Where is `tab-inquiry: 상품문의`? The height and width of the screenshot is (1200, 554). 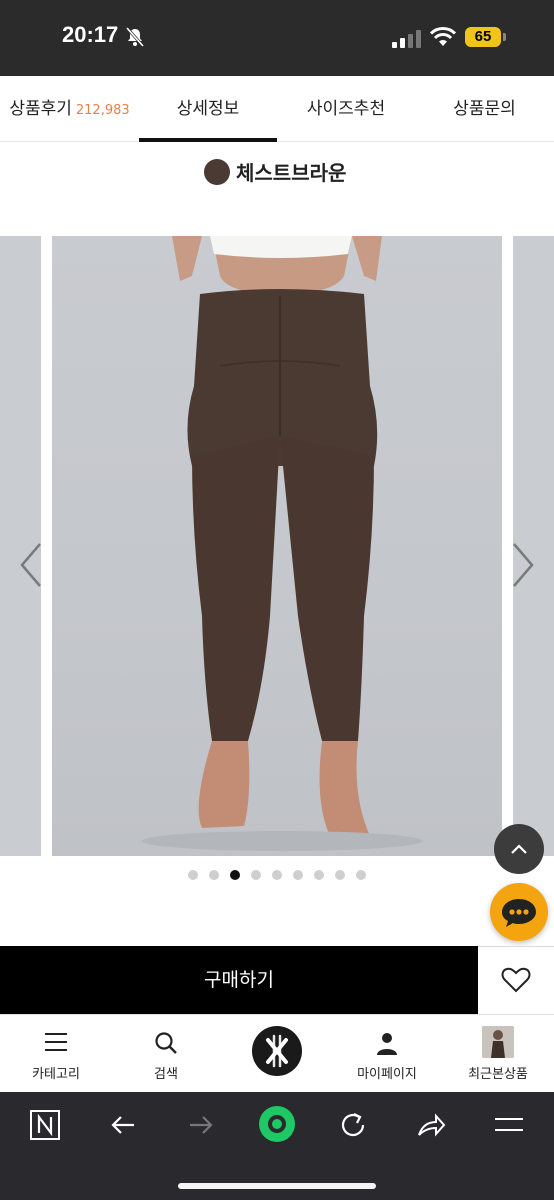 tab-inquiry: 상품문의 is located at coordinates (484, 109).